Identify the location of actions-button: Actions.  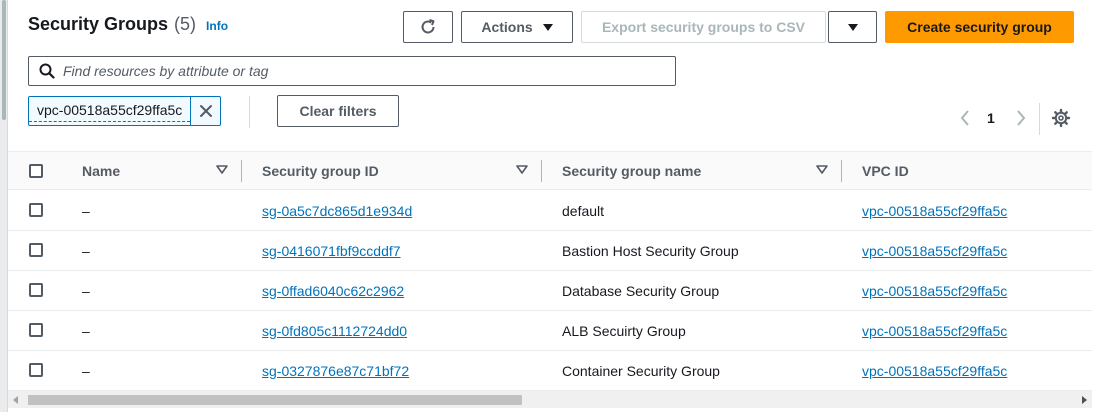
(517, 27).